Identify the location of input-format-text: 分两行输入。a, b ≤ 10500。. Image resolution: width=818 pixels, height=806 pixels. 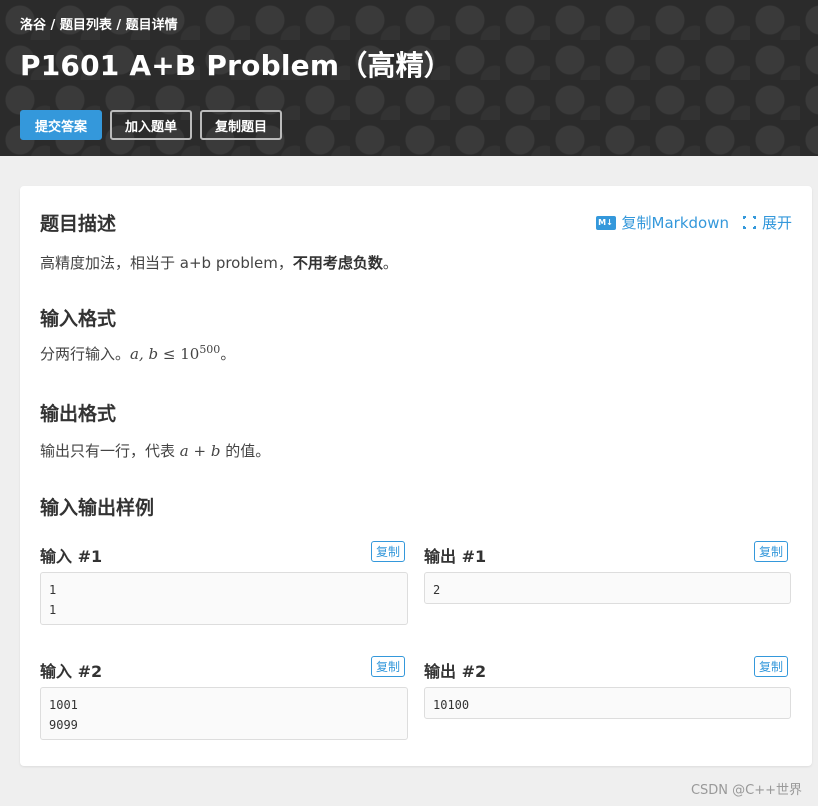
(137, 353).